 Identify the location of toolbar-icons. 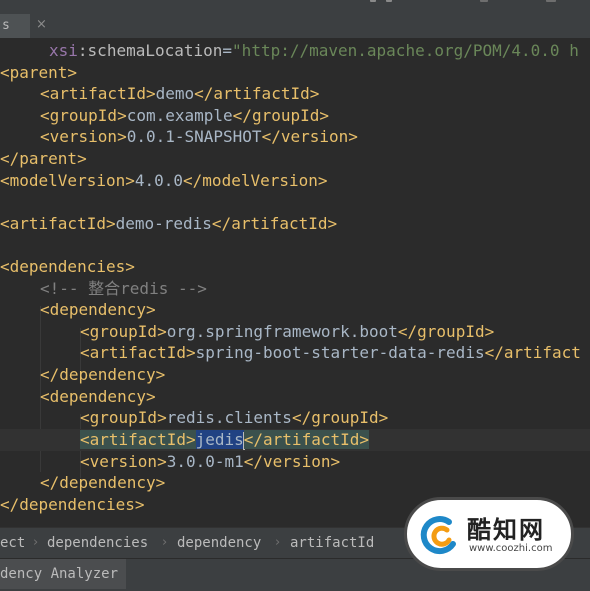
(470, 3).